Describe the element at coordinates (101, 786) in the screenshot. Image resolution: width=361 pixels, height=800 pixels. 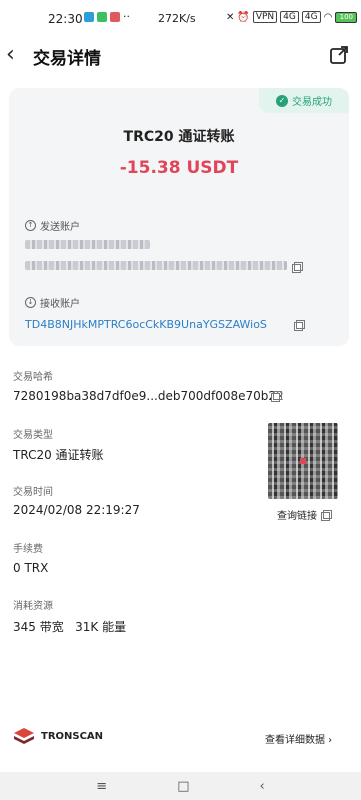
I see `menu-icon: ≡` at that location.